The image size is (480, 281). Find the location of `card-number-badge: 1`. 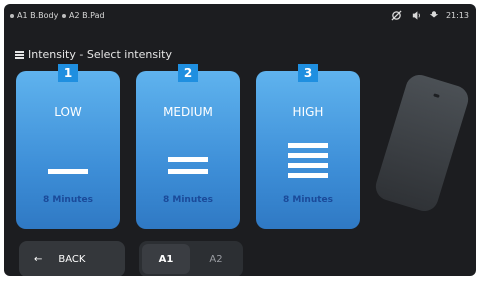

card-number-badge: 1 is located at coordinates (68, 73).